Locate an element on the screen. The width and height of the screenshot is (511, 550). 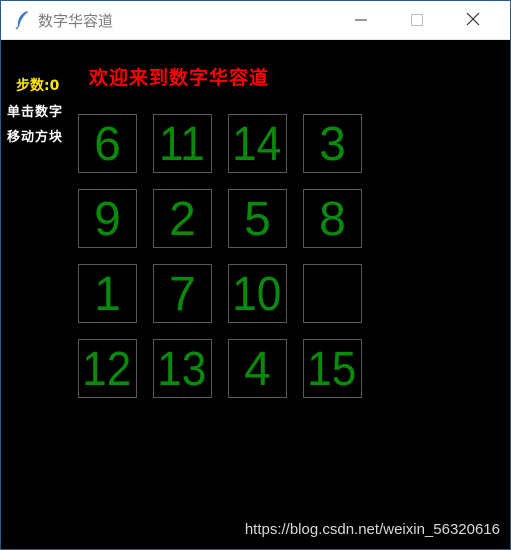
tile: 11 is located at coordinates (182, 143).